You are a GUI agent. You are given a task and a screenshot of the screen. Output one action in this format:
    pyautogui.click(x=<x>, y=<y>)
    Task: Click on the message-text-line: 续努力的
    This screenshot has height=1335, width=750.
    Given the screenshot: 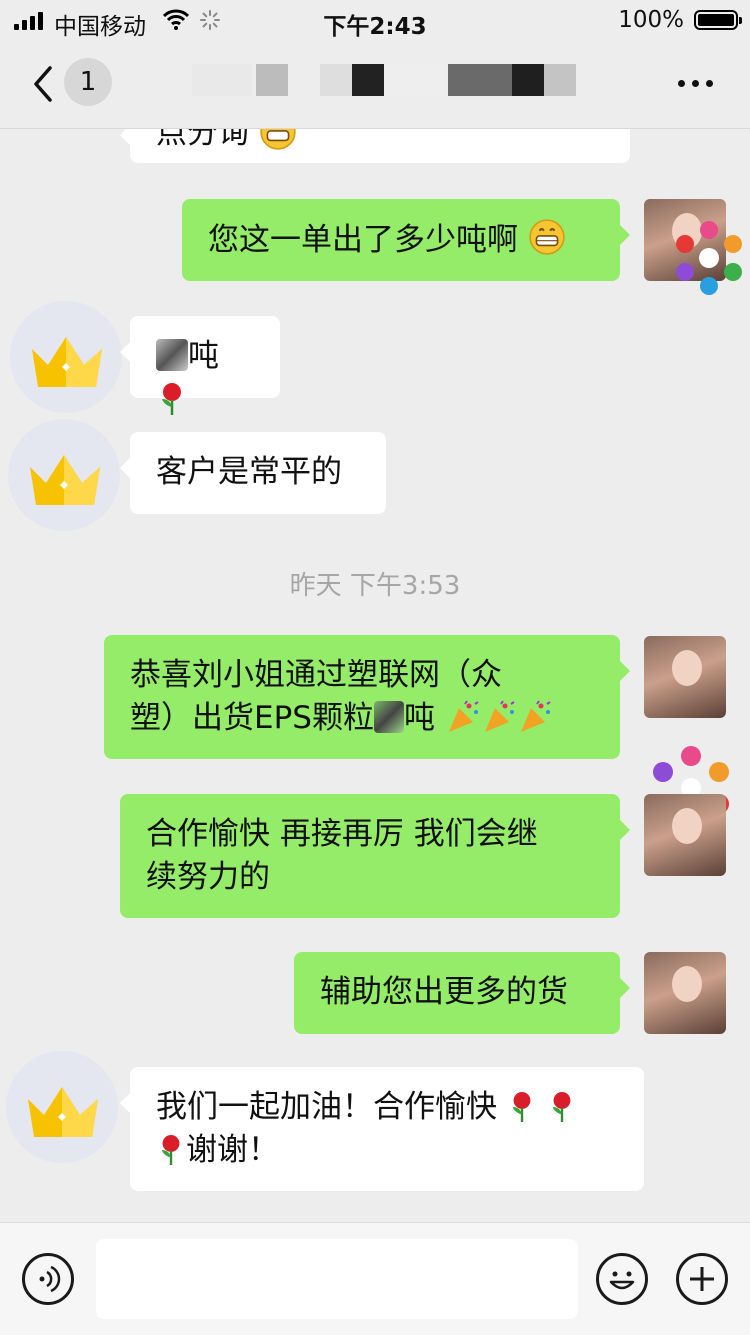 What is the action you would take?
    pyautogui.click(x=208, y=877)
    